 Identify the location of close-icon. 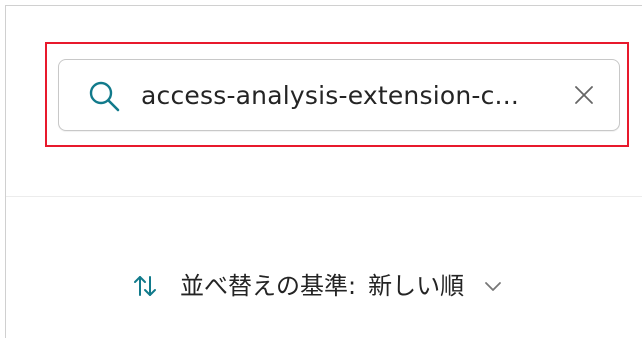
(584, 95).